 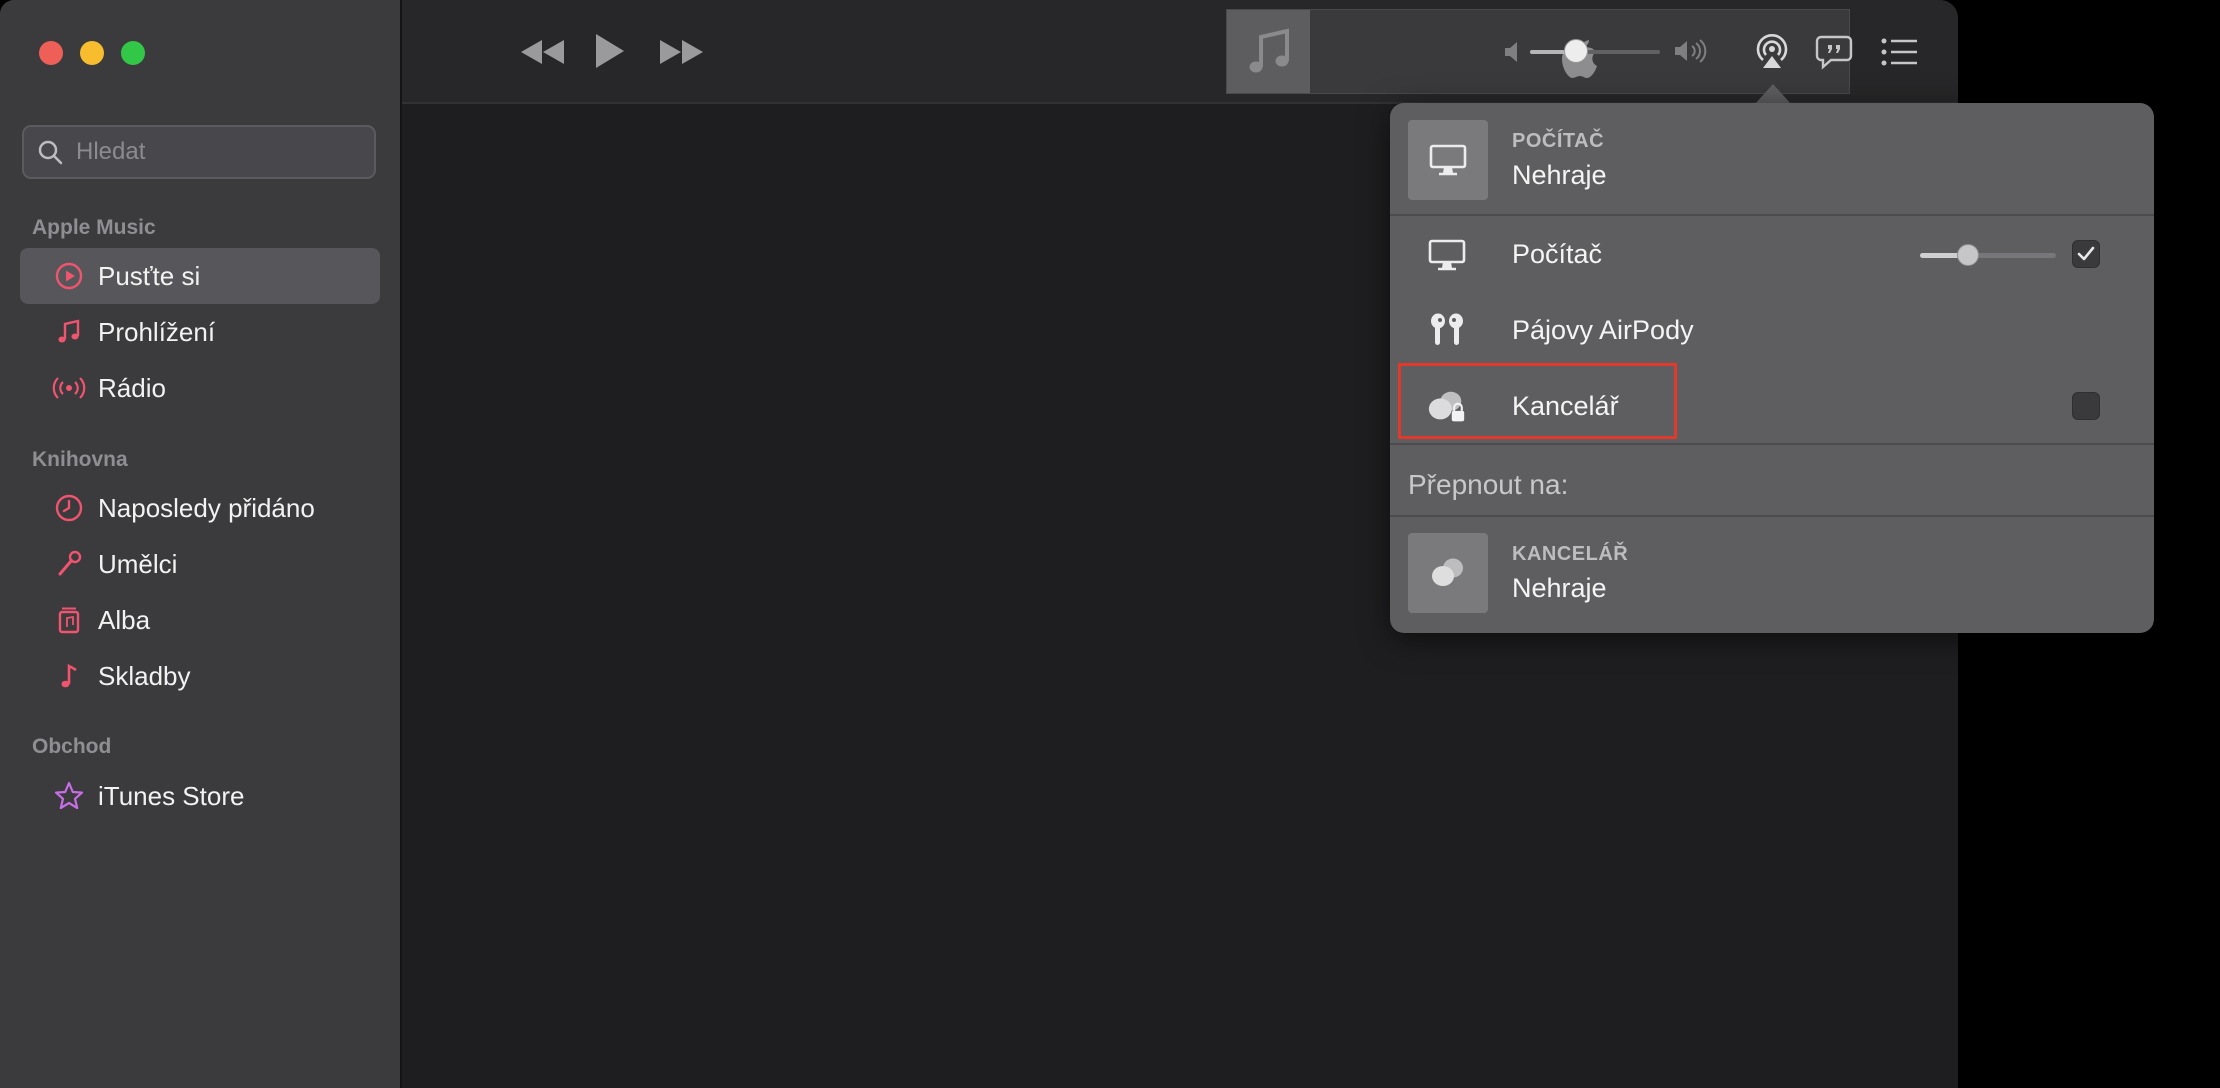 What do you see at coordinates (1967, 255) in the screenshot?
I see `device-volume-knob` at bounding box center [1967, 255].